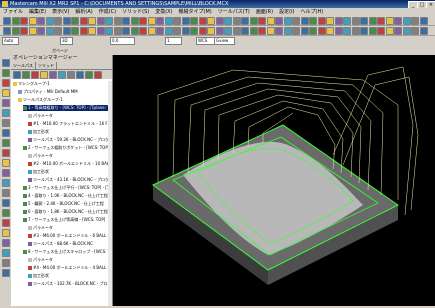 The image size is (435, 308). I want to click on z-depth-field: 0.0, so click(122, 41).